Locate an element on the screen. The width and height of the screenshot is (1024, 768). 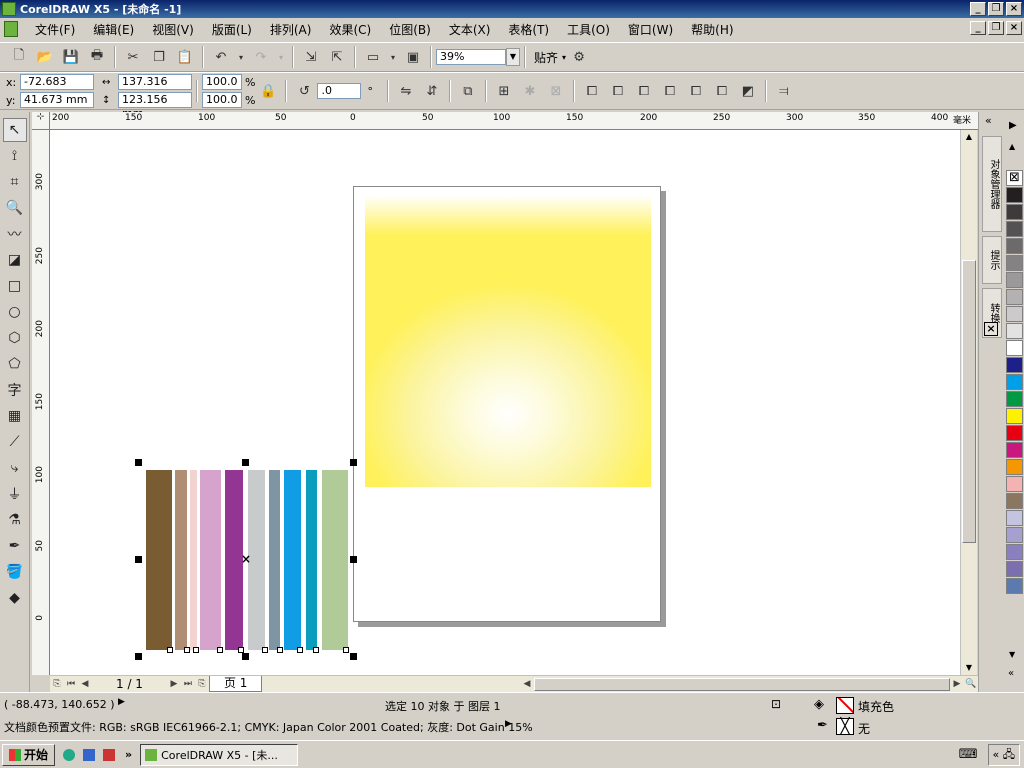
outline-pen-icon: ✒ is located at coordinates (822, 725).